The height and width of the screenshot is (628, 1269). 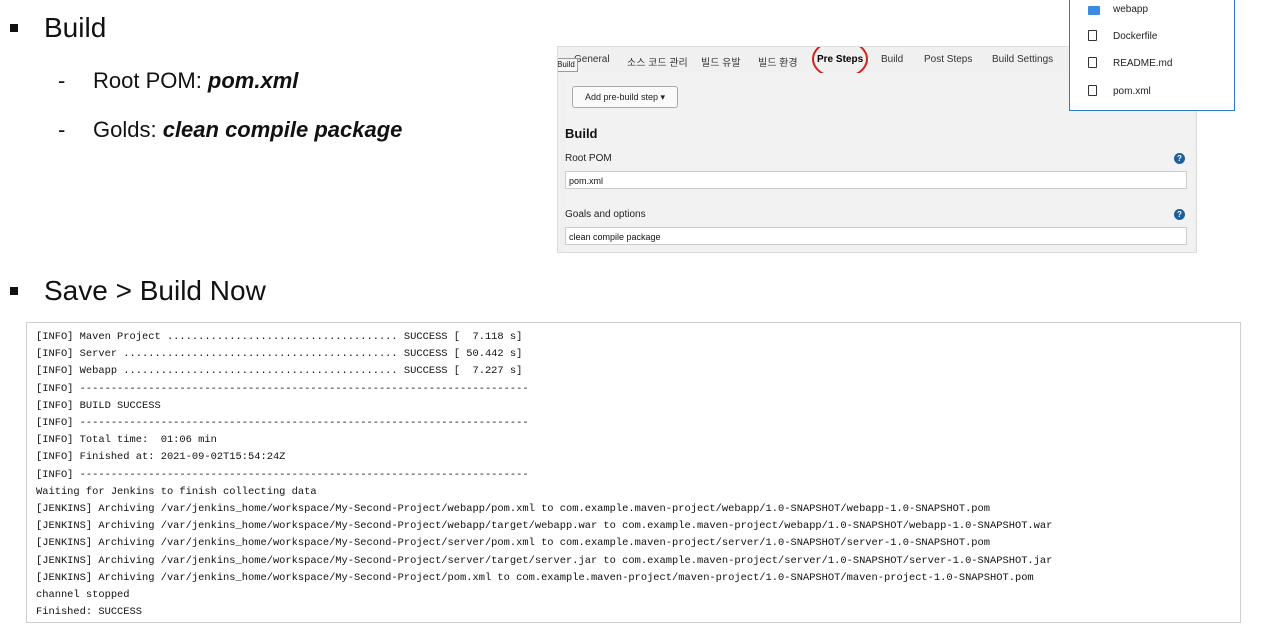 I want to click on goals-item: Golds: clean compile package, so click(x=247, y=130).